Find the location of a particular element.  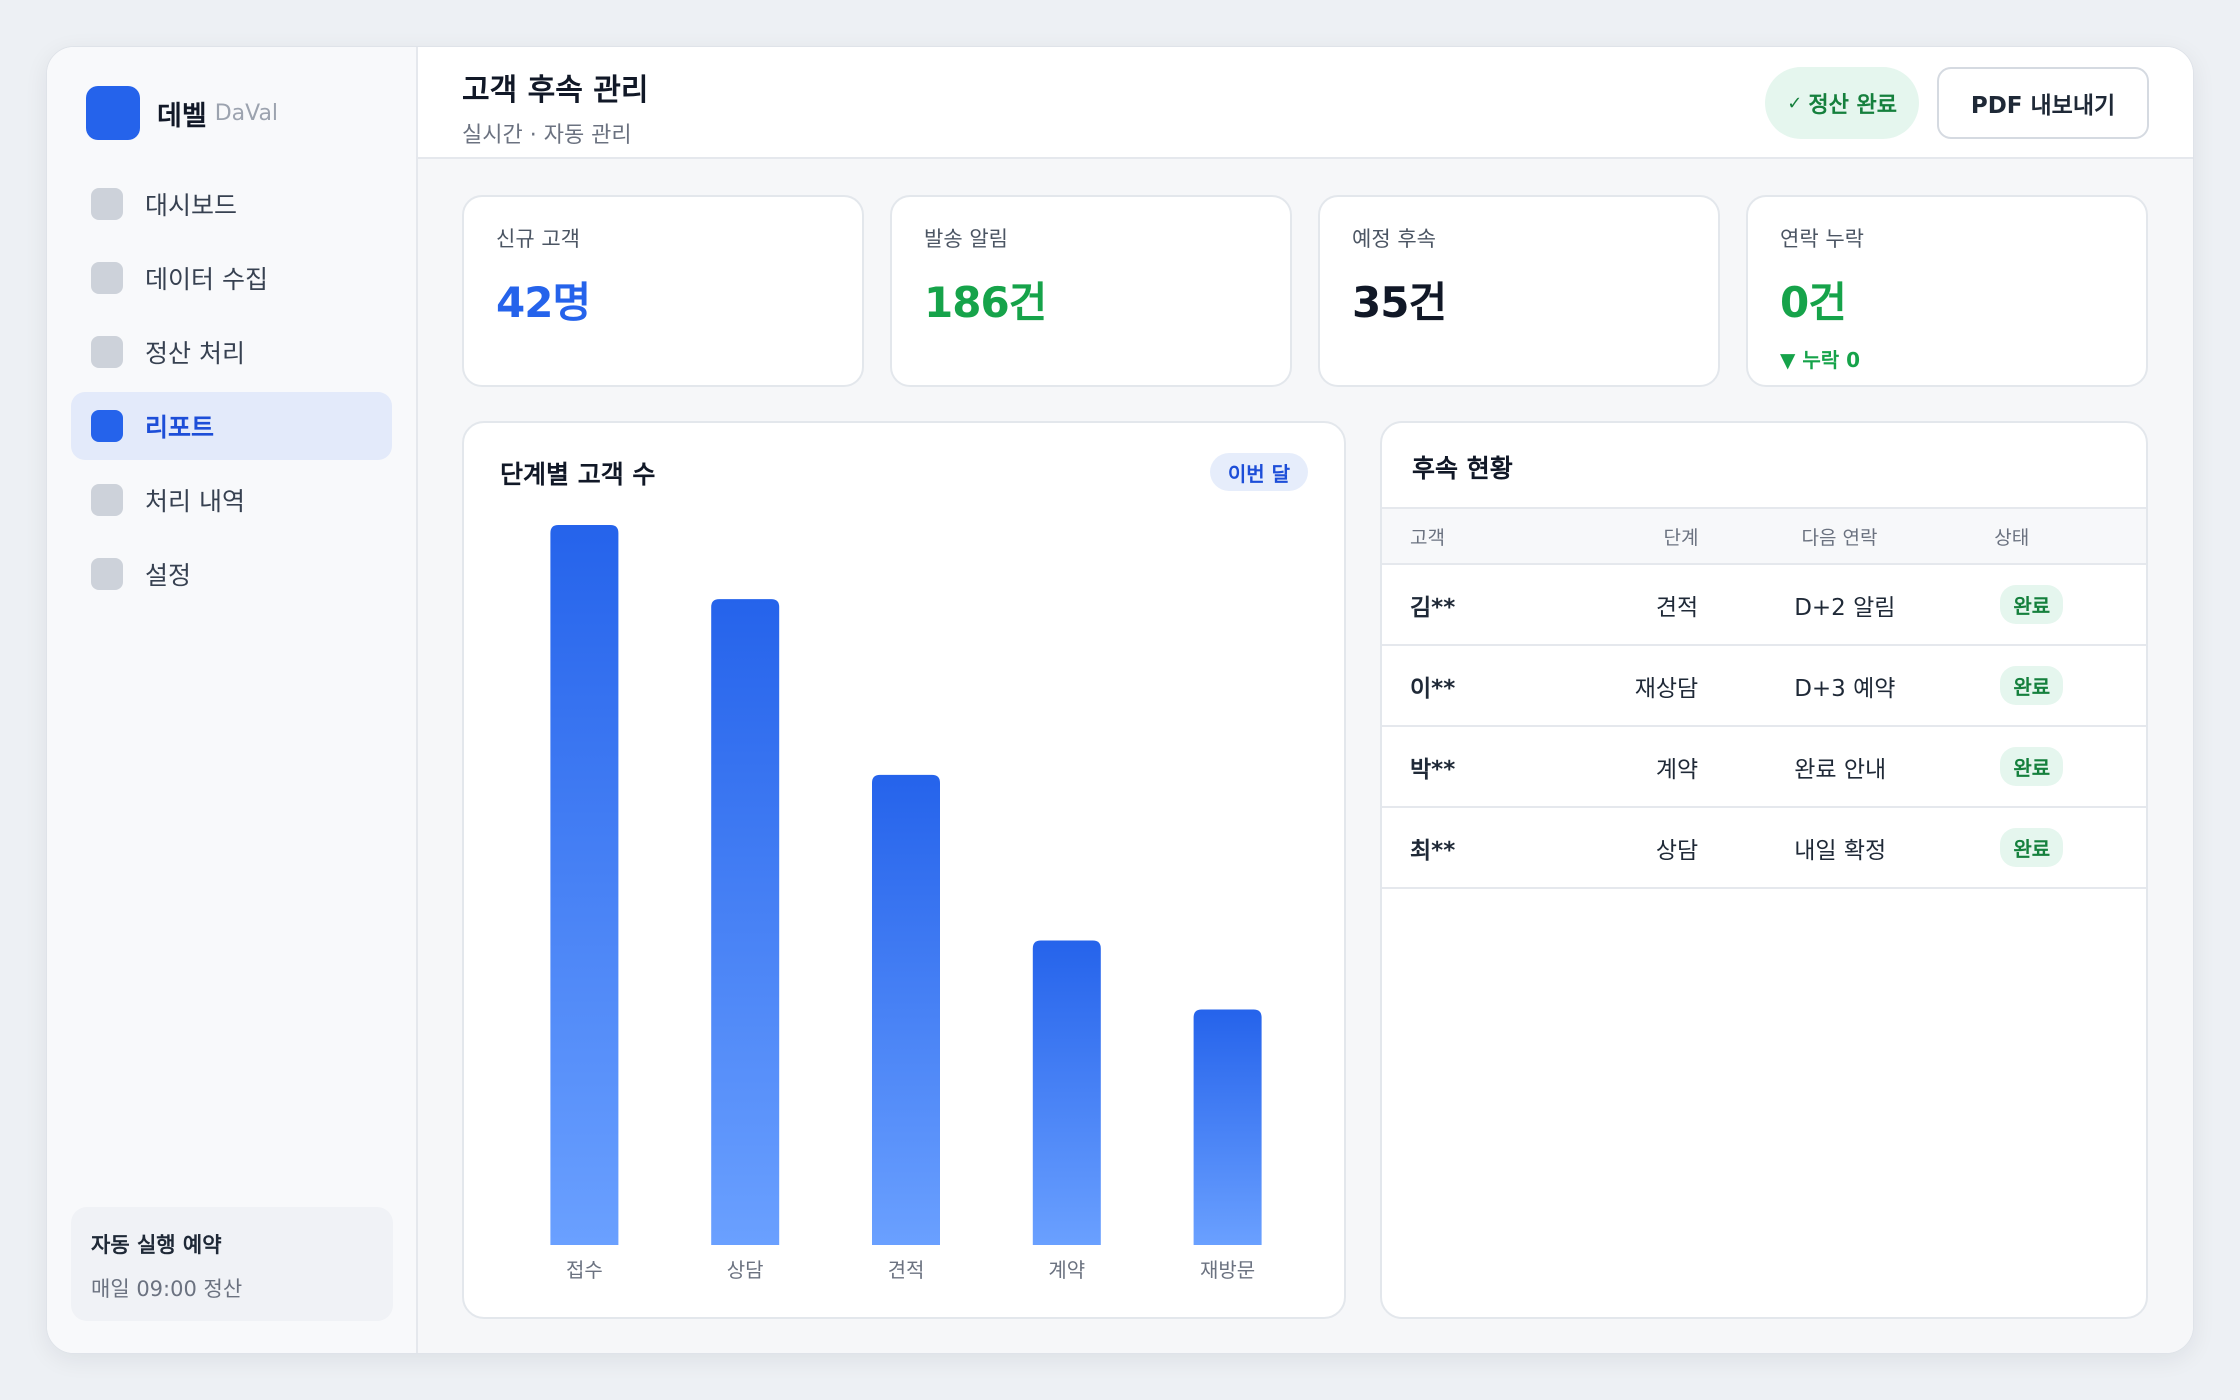

dashboard-icon is located at coordinates (107, 204).